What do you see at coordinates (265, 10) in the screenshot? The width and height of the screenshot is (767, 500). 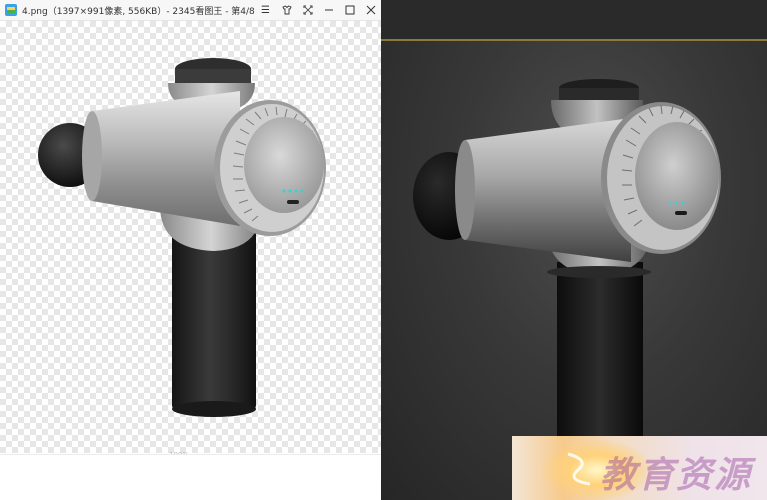 I see `menu-icon: ☰` at bounding box center [265, 10].